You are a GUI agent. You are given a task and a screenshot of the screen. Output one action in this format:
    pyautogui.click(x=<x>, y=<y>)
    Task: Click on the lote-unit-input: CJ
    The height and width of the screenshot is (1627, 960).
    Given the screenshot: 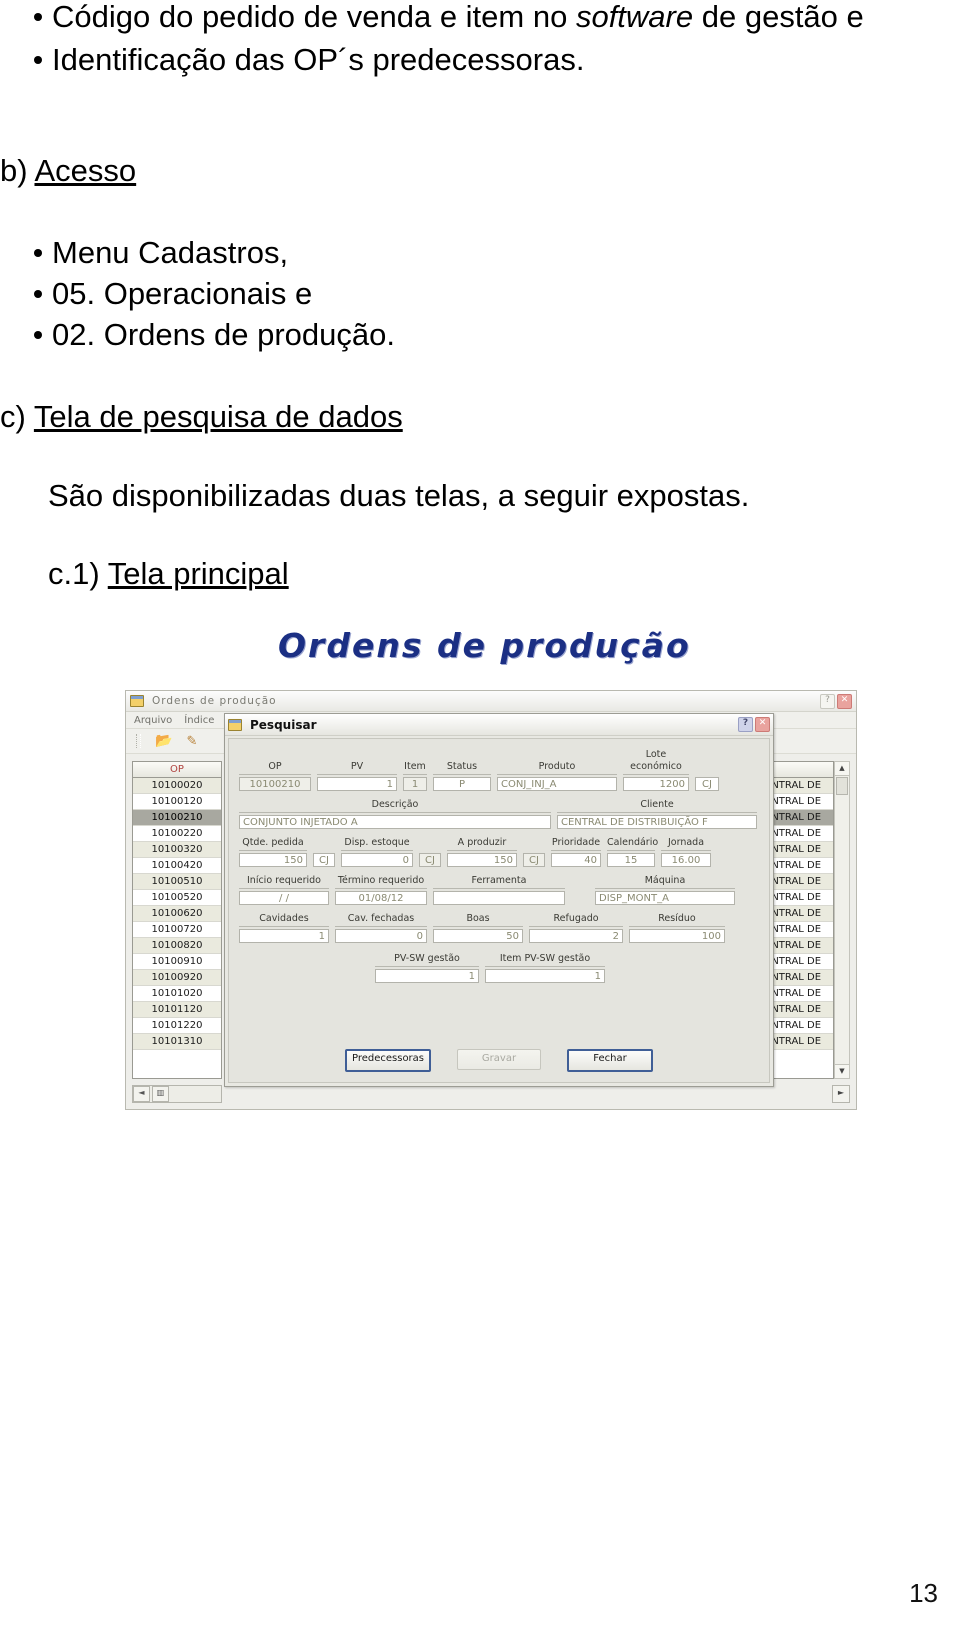 What is the action you would take?
    pyautogui.click(x=707, y=784)
    